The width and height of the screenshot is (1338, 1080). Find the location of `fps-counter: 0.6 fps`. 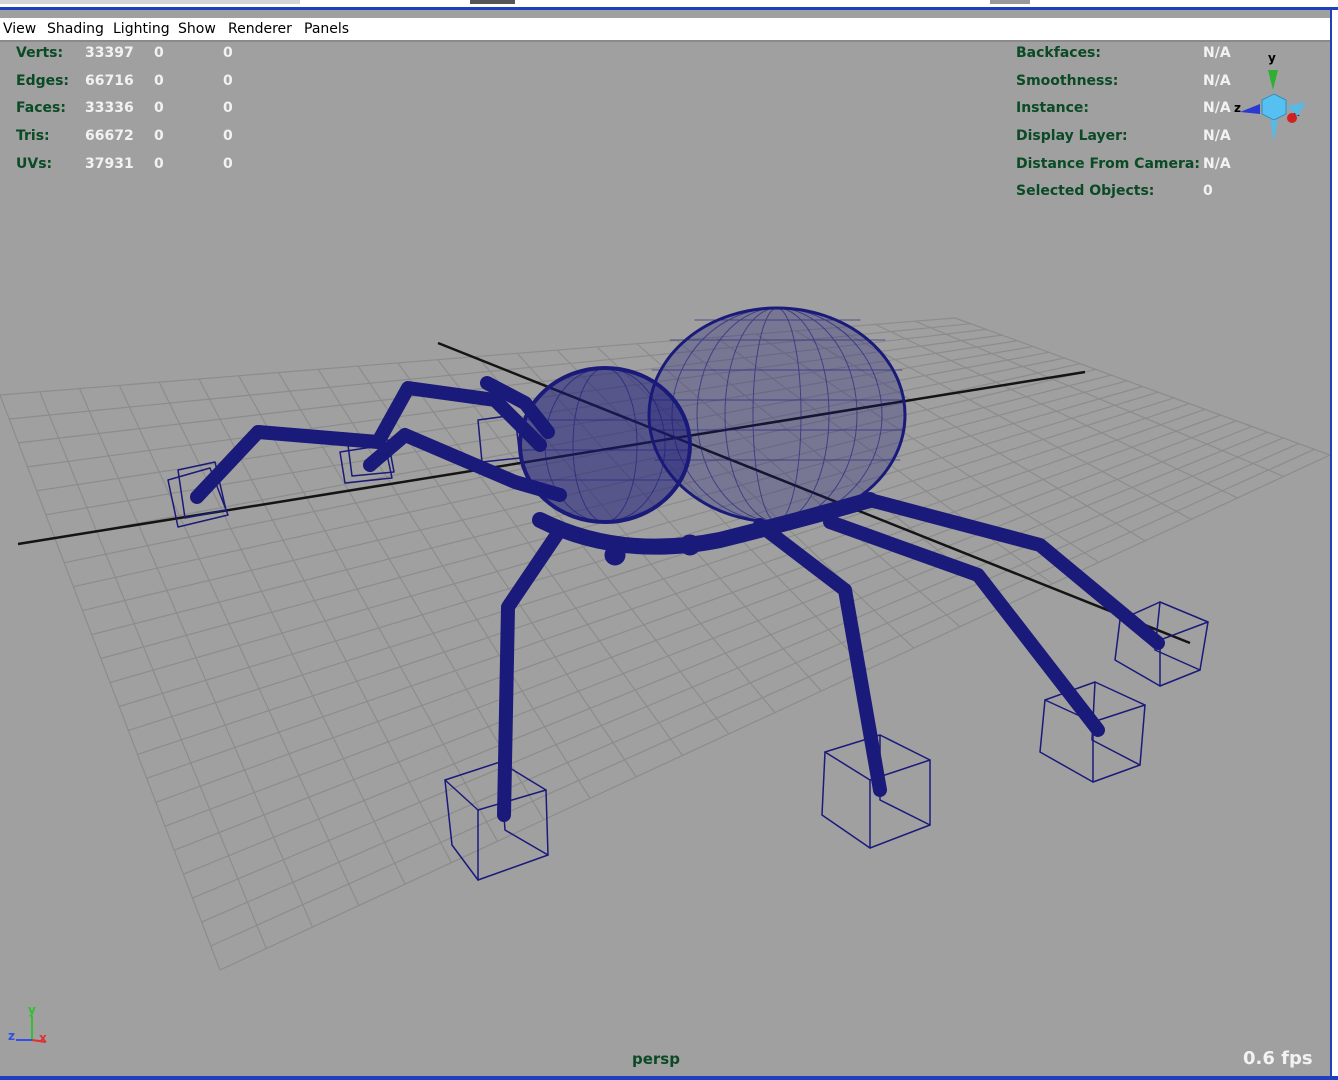

fps-counter: 0.6 fps is located at coordinates (1278, 1058).